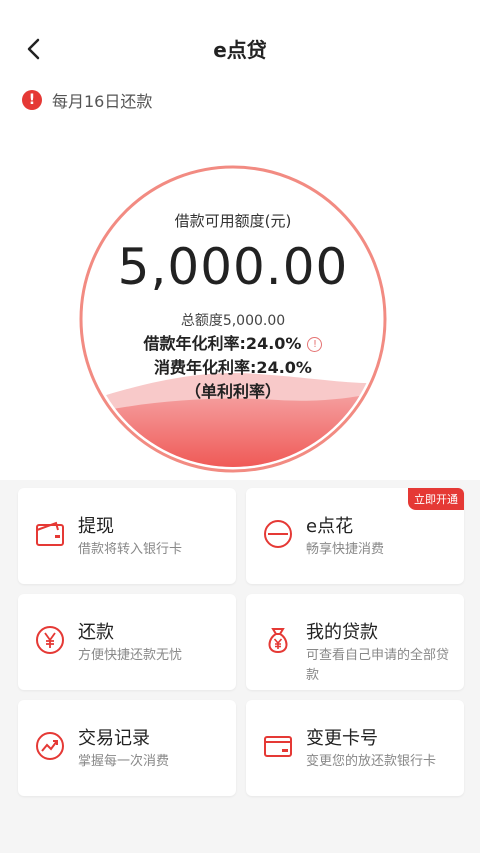 The height and width of the screenshot is (853, 480). I want to click on card-title: 提现, so click(96, 526).